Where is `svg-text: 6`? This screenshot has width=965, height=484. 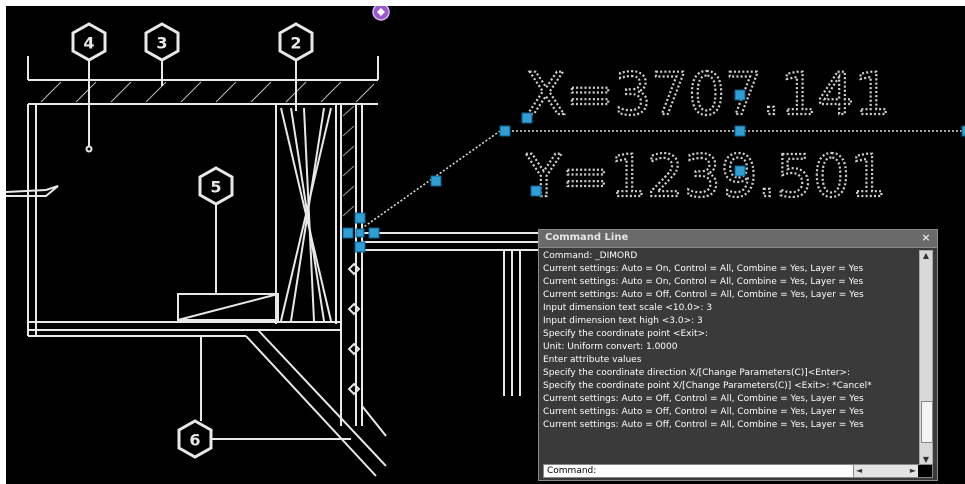
svg-text: 6 is located at coordinates (194, 440).